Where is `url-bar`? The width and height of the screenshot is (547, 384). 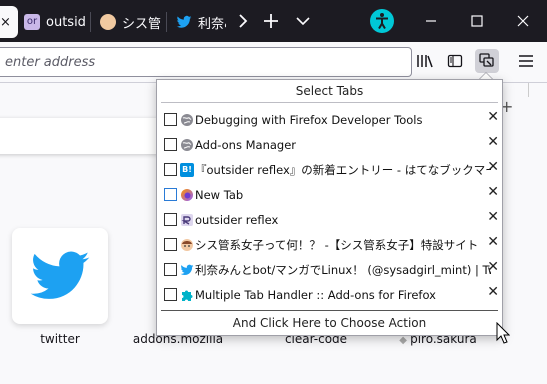
url-bar is located at coordinates (206, 62).